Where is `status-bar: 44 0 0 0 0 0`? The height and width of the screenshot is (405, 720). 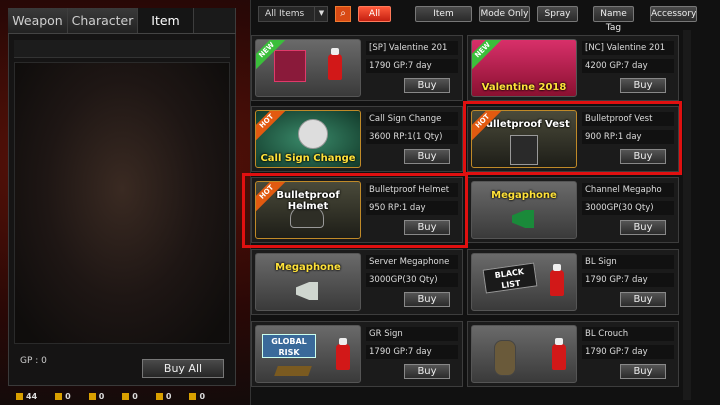
status-bar: 44 0 0 0 0 0 is located at coordinates (122, 396).